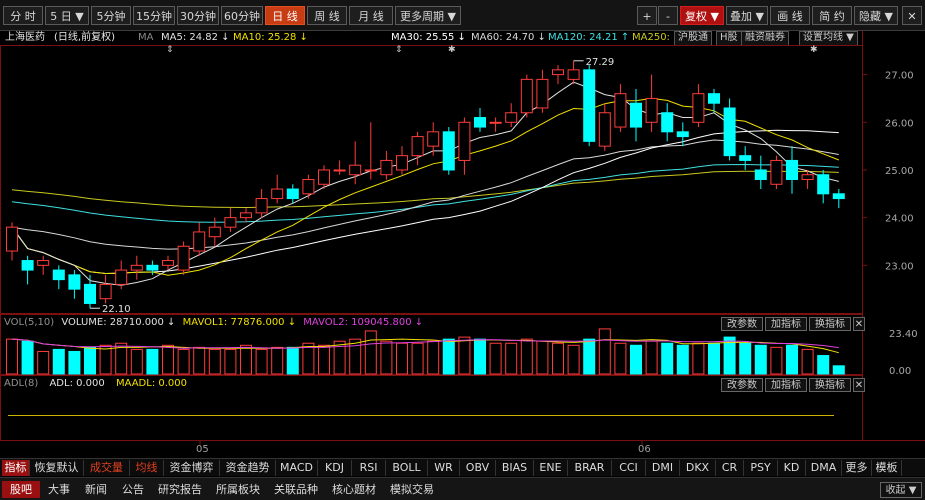 The width and height of the screenshot is (925, 500). What do you see at coordinates (407, 468) in the screenshot?
I see `indicator-tab-9: BOLL` at bounding box center [407, 468].